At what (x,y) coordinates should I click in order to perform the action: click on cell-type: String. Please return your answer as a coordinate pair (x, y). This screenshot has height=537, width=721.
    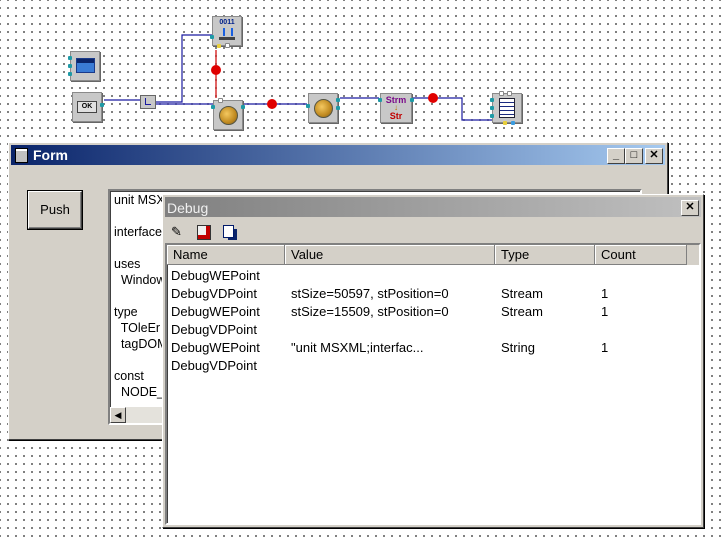
    Looking at the image, I should click on (518, 347).